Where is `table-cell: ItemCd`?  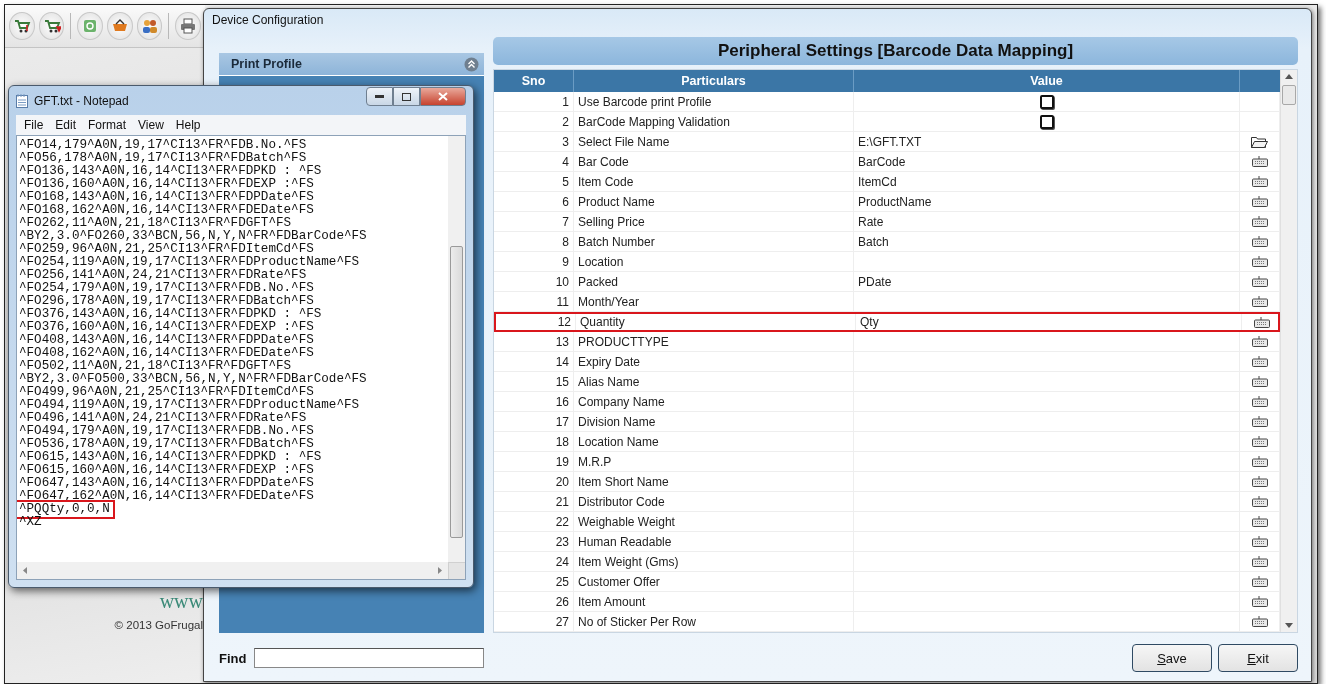 table-cell: ItemCd is located at coordinates (1047, 181).